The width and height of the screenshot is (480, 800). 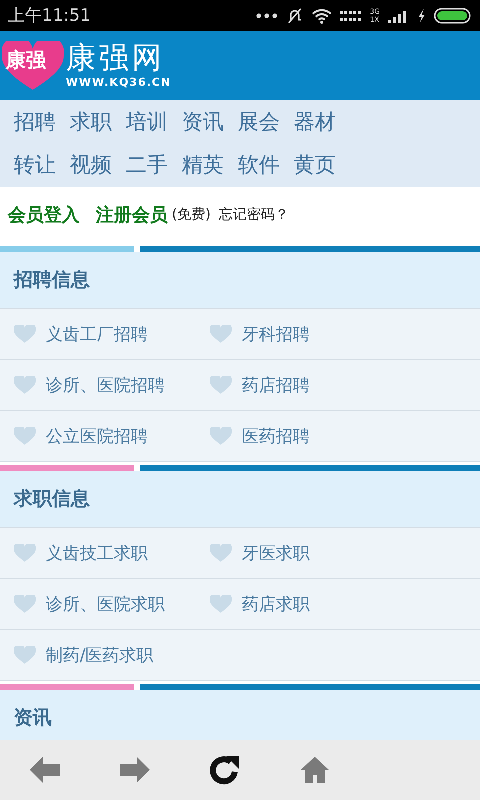 What do you see at coordinates (112, 334) in the screenshot?
I see `category-link: 义齿工厂招聘` at bounding box center [112, 334].